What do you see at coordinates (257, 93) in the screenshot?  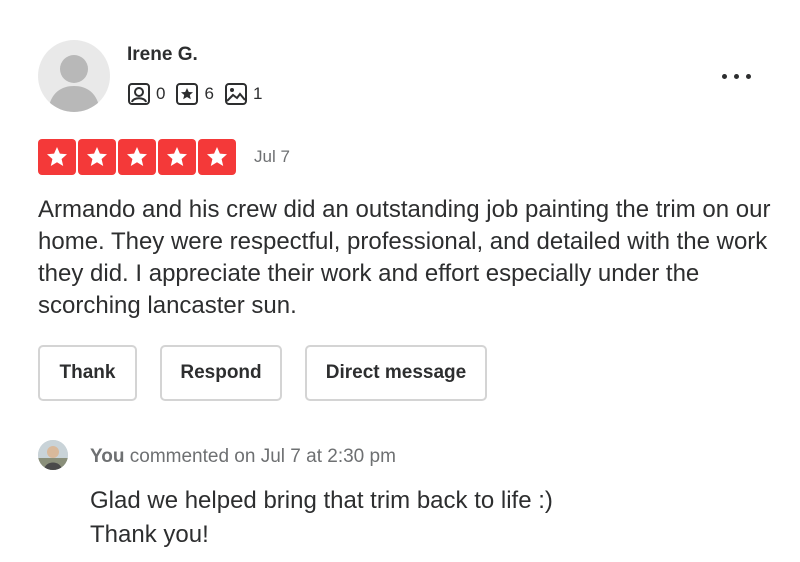 I see `photos-count: 1` at bounding box center [257, 93].